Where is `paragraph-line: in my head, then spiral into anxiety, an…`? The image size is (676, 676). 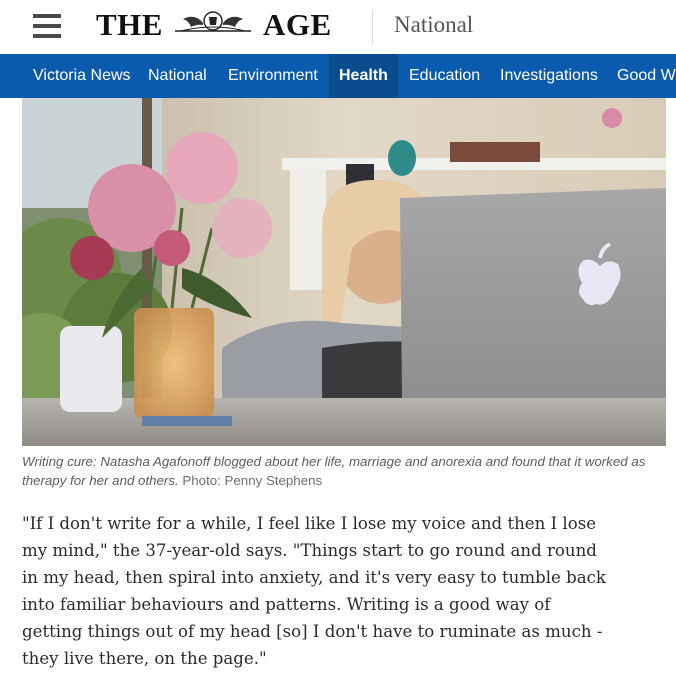 paragraph-line: in my head, then spiral into anxiety, an… is located at coordinates (314, 577).